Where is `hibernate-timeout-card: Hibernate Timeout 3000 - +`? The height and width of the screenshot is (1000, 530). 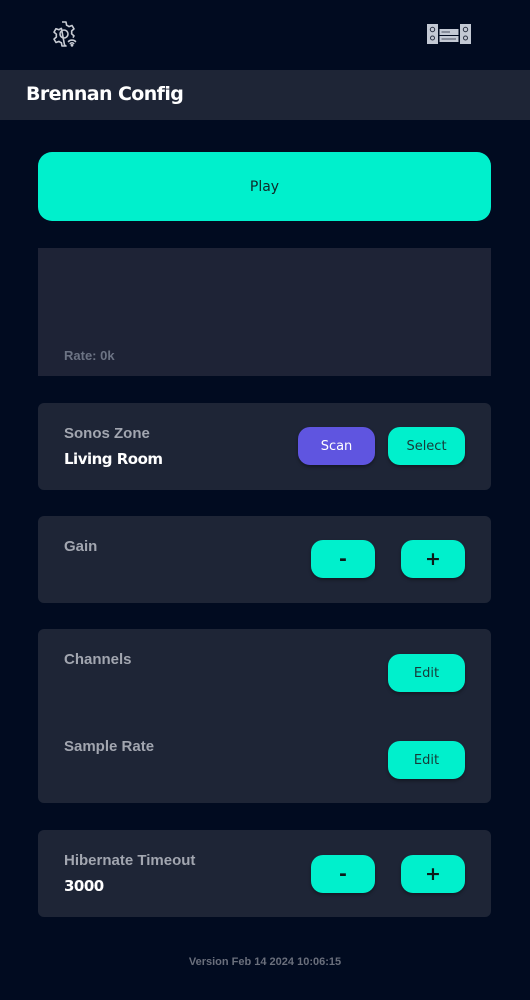
hibernate-timeout-card: Hibernate Timeout 3000 - + is located at coordinates (264, 873).